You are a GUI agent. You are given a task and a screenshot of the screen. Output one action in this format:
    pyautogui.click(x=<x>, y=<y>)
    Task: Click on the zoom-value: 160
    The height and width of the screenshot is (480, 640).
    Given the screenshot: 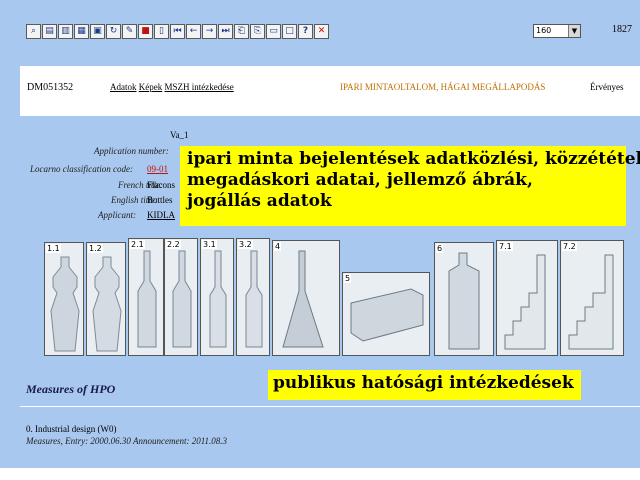 What is the action you would take?
    pyautogui.click(x=544, y=30)
    